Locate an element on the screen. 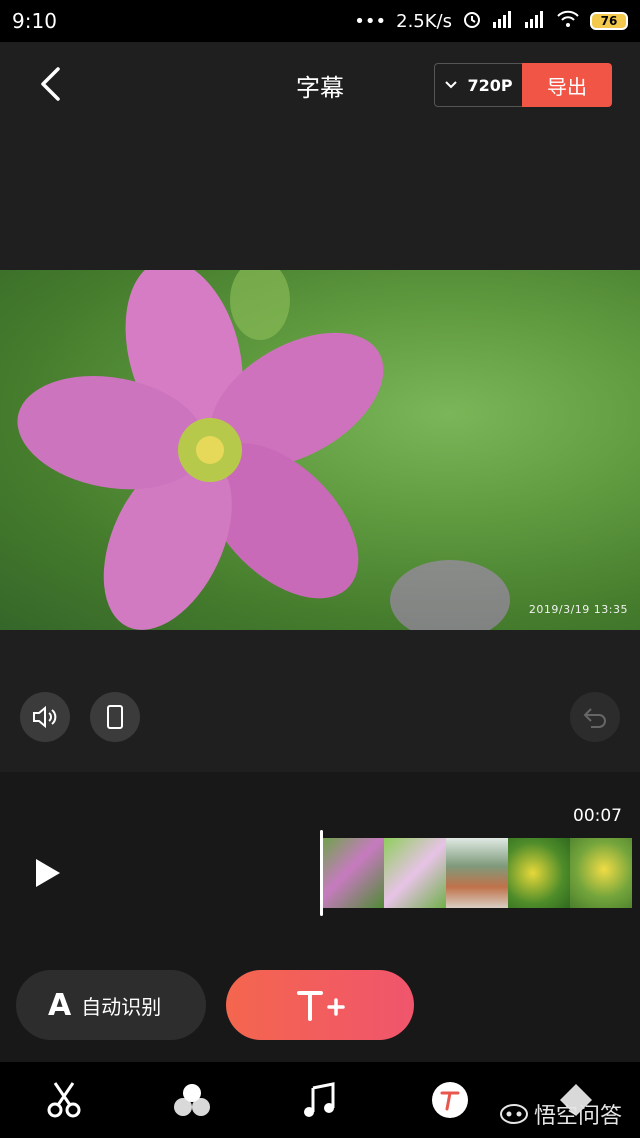 The height and width of the screenshot is (1138, 640). aspect-ratio-button is located at coordinates (115, 717).